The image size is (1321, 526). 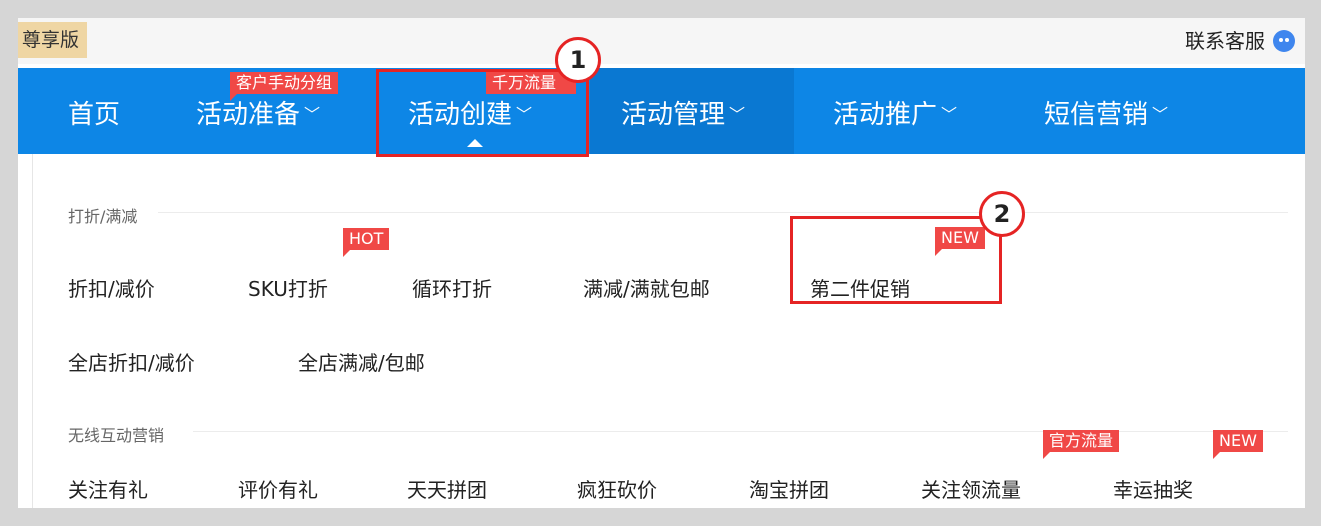 I want to click on menu-link-lucky-draw: 幸运抽奖, so click(x=1153, y=488).